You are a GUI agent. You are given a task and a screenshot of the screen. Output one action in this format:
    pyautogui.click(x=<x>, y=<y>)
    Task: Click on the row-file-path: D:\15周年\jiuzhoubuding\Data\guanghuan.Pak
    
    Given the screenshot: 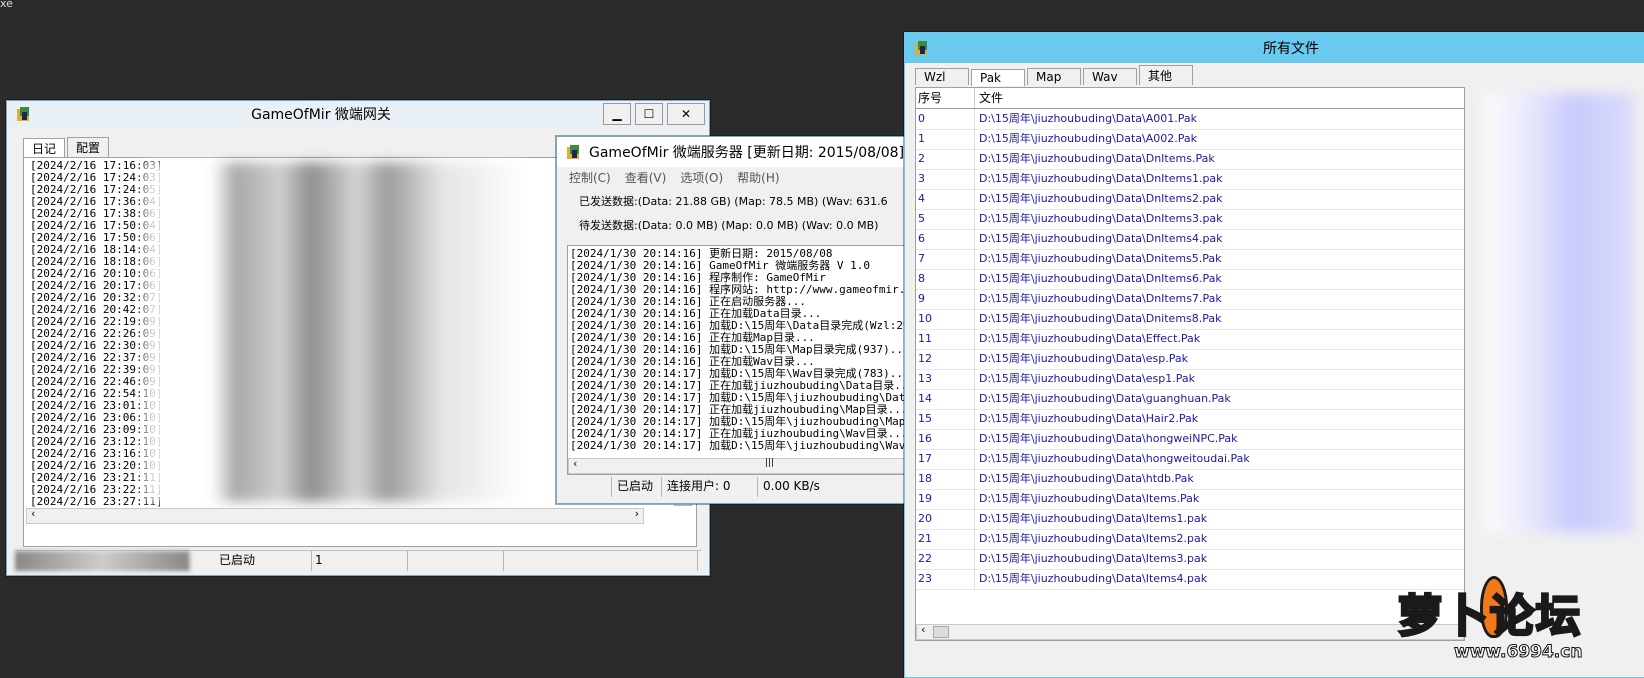 What is the action you would take?
    pyautogui.click(x=1102, y=399)
    